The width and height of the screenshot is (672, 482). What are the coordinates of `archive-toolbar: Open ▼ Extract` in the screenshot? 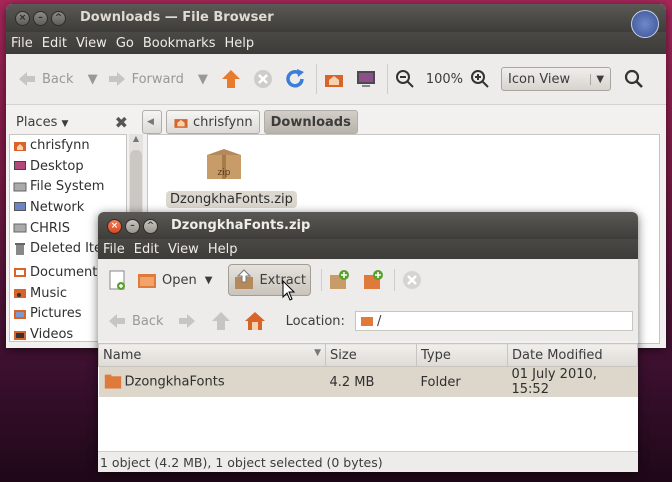 It's located at (368, 280).